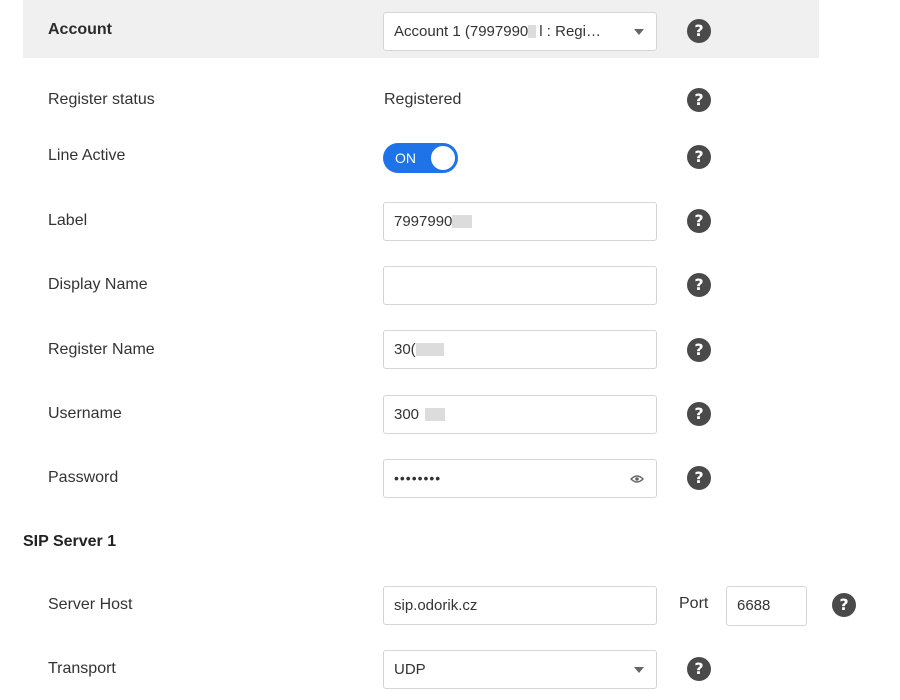  I want to click on username-label: Username, so click(85, 413).